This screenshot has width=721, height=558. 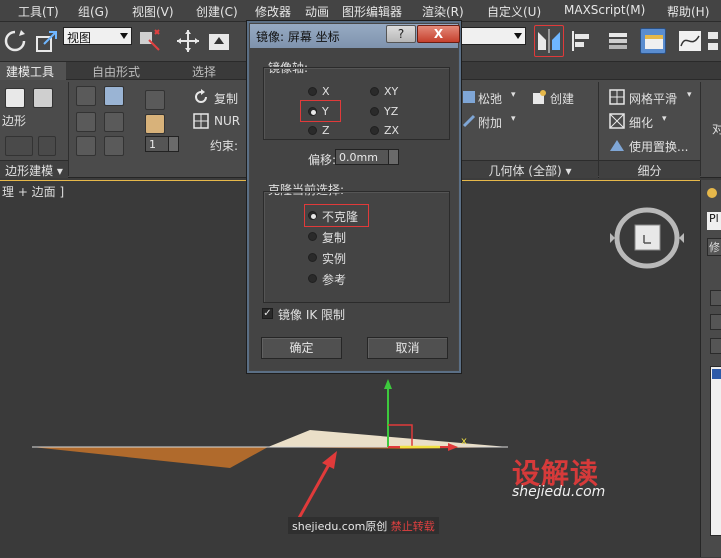 What do you see at coordinates (490, 122) in the screenshot?
I see `ribbon-attach-label: 附加` at bounding box center [490, 122].